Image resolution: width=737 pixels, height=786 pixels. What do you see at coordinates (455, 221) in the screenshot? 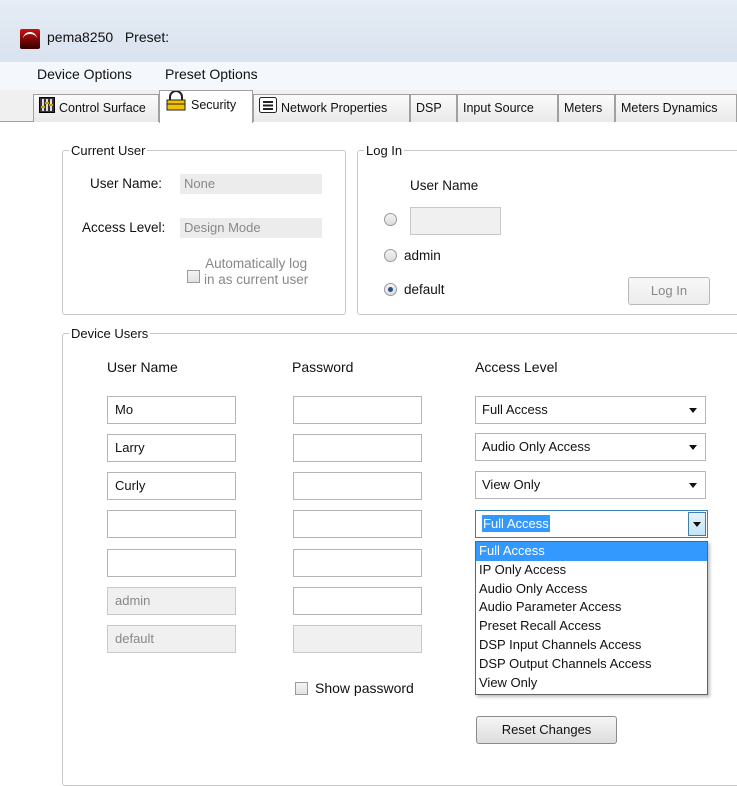
I see `login-custom-user-input` at bounding box center [455, 221].